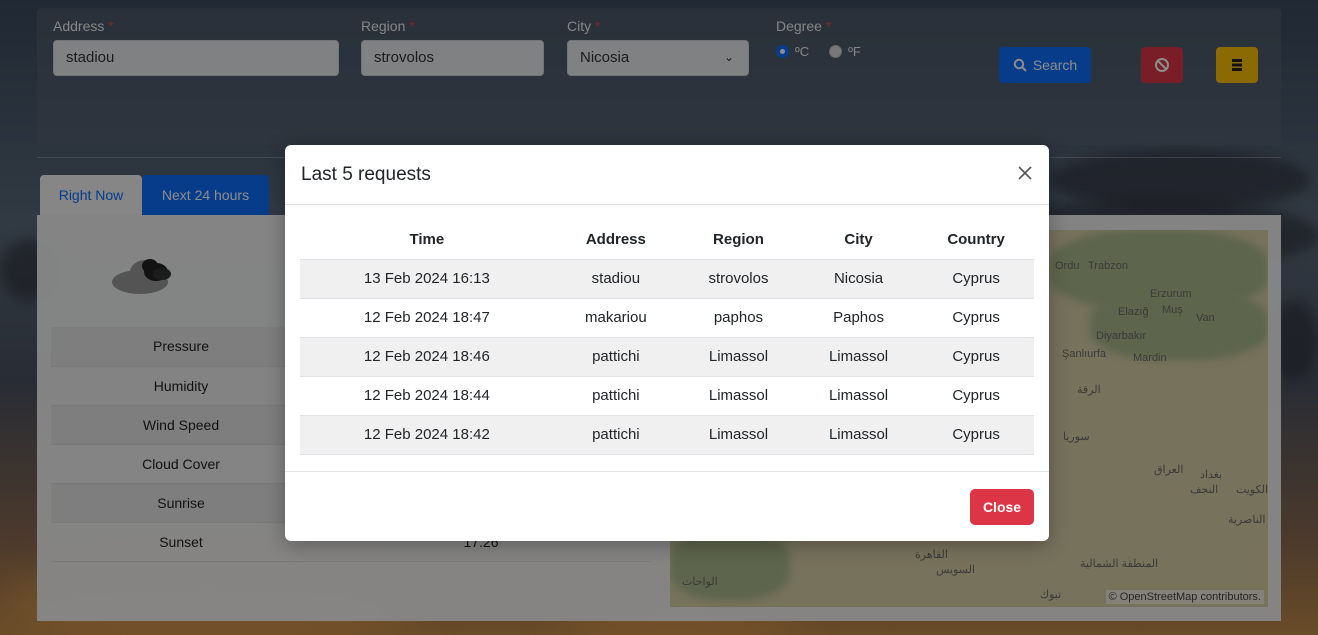 This screenshot has width=1318, height=635. Describe the element at coordinates (1002, 507) in the screenshot. I see `close-button: Close` at that location.